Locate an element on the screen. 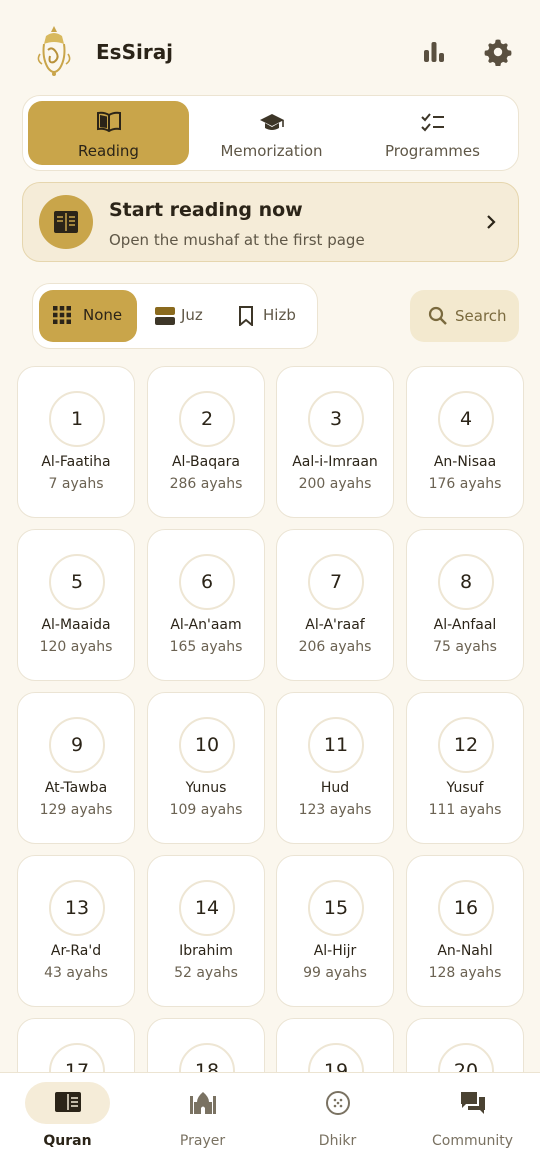 The image size is (540, 1158). nav-label: Prayer is located at coordinates (202, 1141).